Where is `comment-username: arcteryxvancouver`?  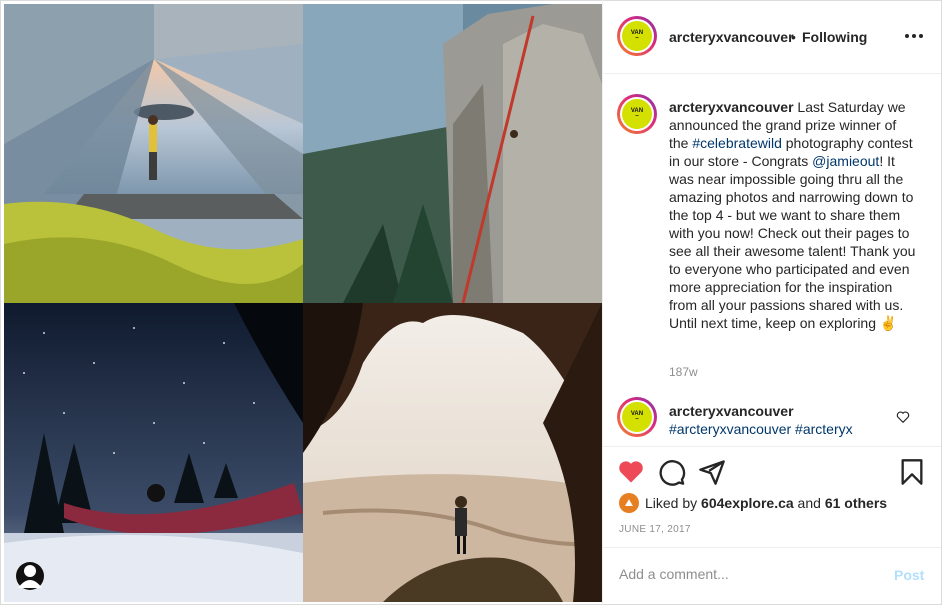
comment-username: arcteryxvancouver is located at coordinates (731, 411).